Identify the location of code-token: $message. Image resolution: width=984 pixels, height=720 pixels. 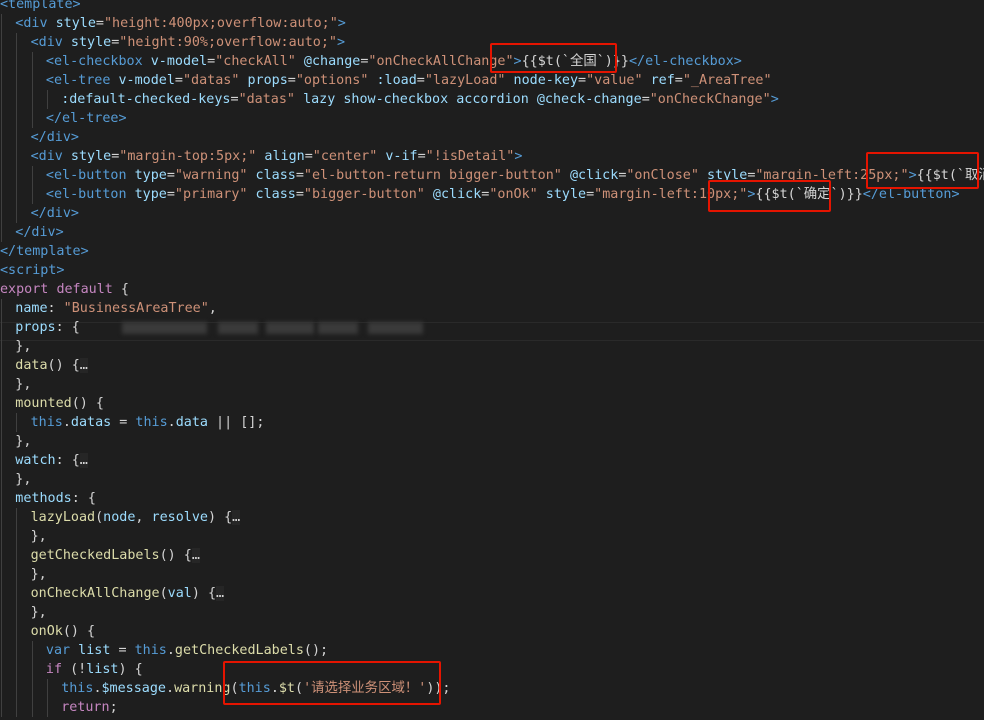
(134, 688).